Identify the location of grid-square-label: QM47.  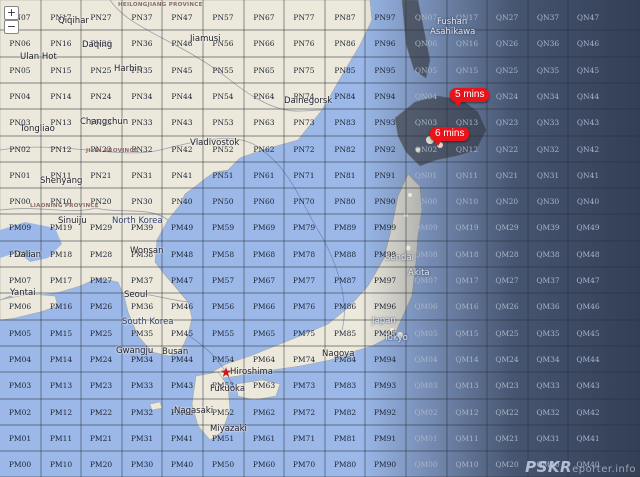
(588, 280).